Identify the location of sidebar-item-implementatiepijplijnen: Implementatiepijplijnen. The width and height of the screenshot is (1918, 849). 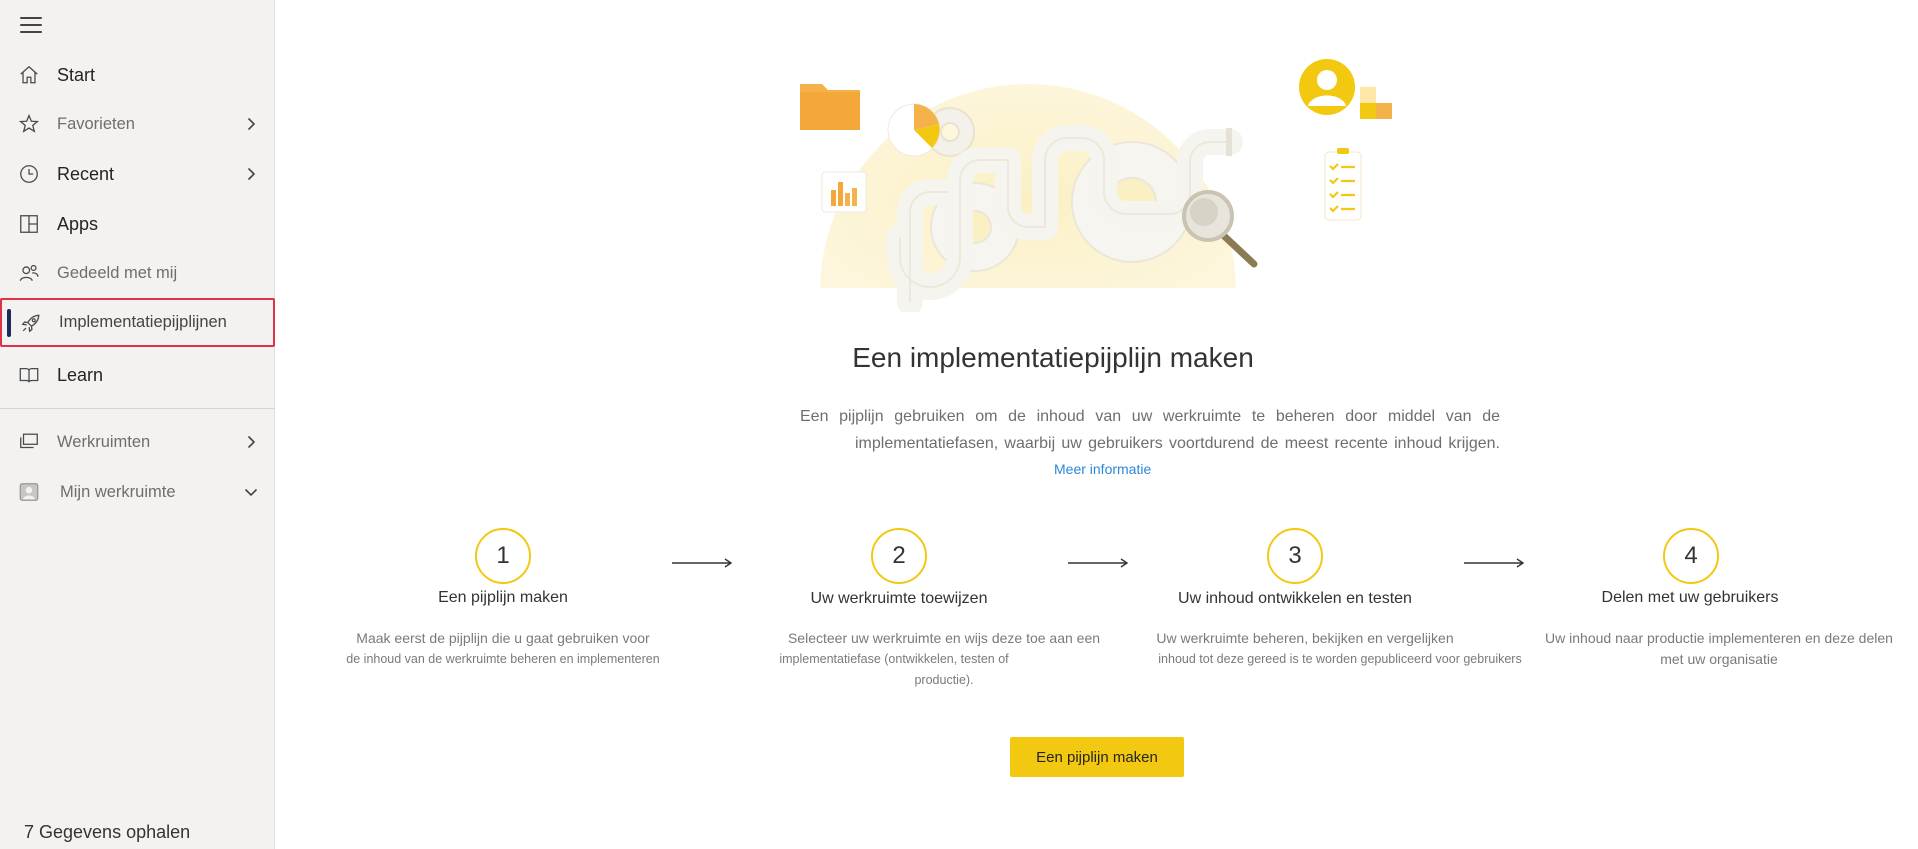
(137, 322).